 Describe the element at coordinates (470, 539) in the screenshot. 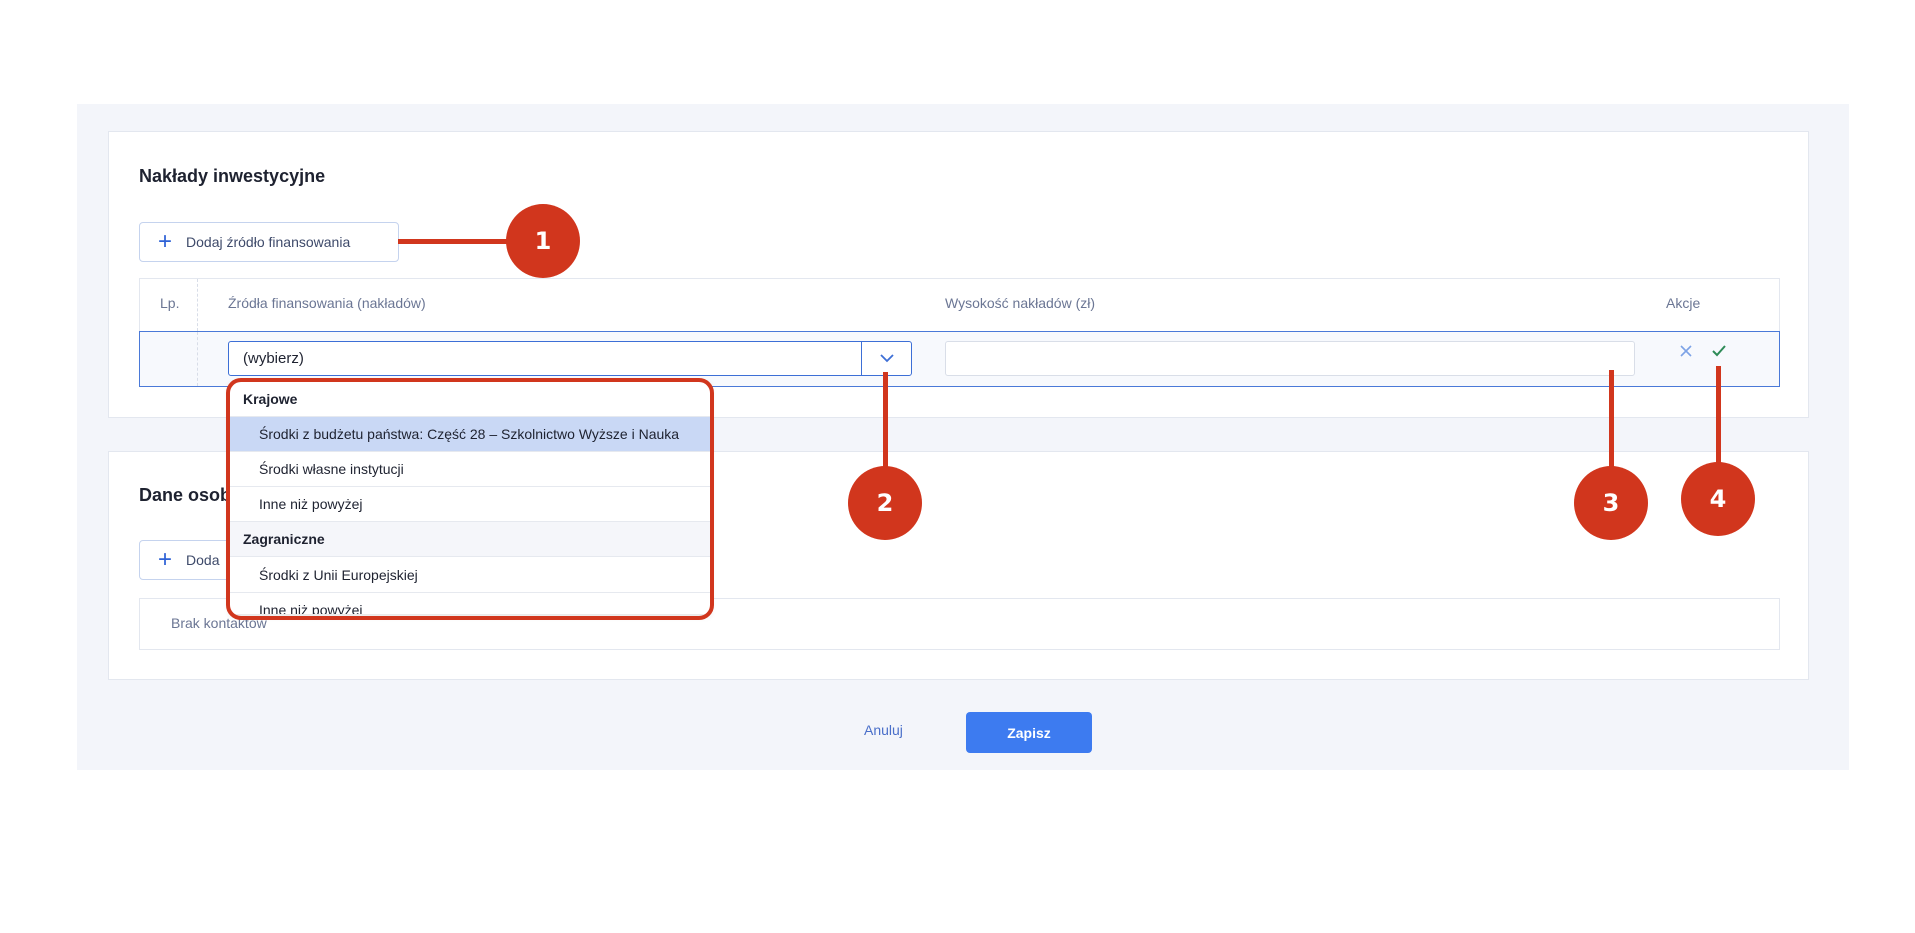

I see `dropdown-group-zagraniczne: Zagraniczne` at that location.